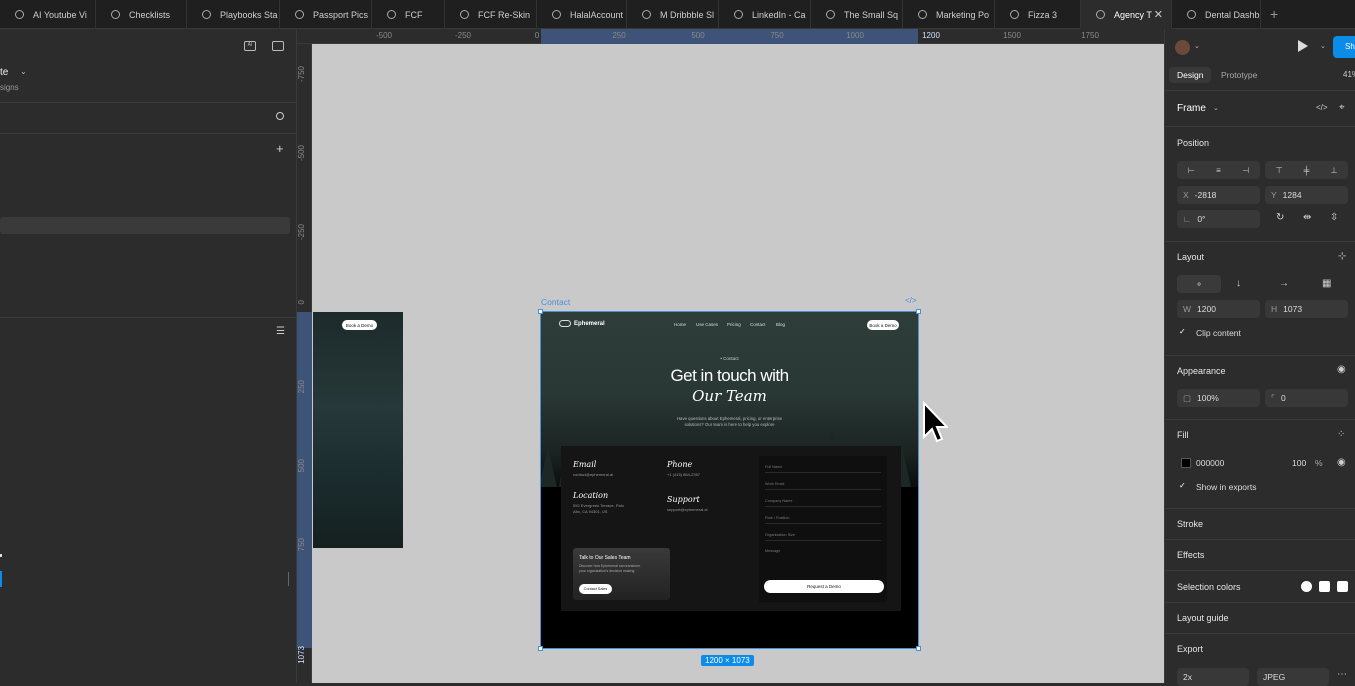 The width and height of the screenshot is (1355, 686). What do you see at coordinates (233, 14) in the screenshot?
I see `tab-playbooks: Playbooks Sta` at bounding box center [233, 14].